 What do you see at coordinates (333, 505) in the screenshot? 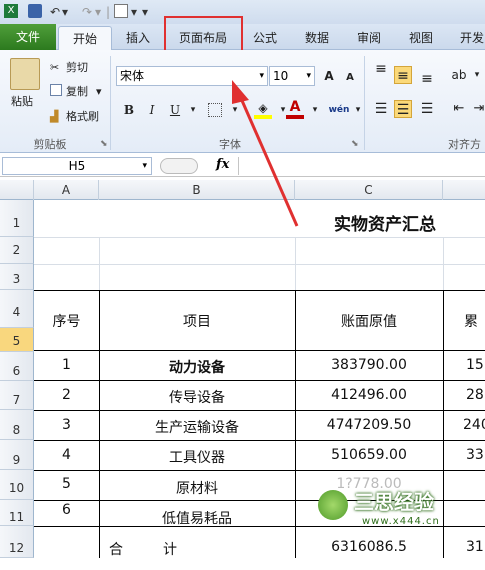
I see `watermark-logo-icon` at bounding box center [333, 505].